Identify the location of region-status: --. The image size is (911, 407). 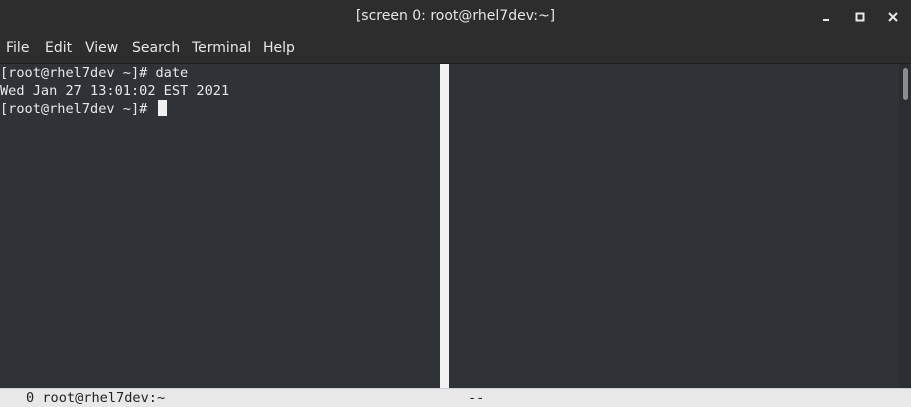
(476, 398).